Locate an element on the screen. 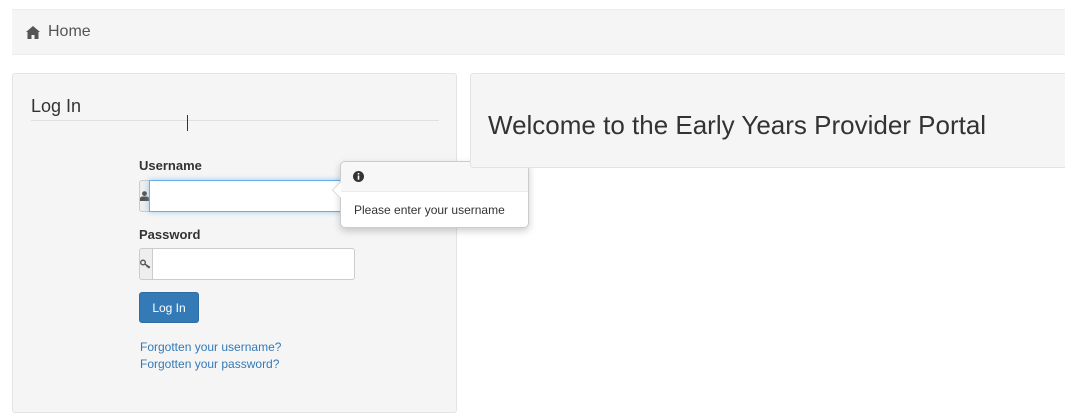 Image resolution: width=1065 pixels, height=413 pixels. popover-message: Please enter your username is located at coordinates (429, 210).